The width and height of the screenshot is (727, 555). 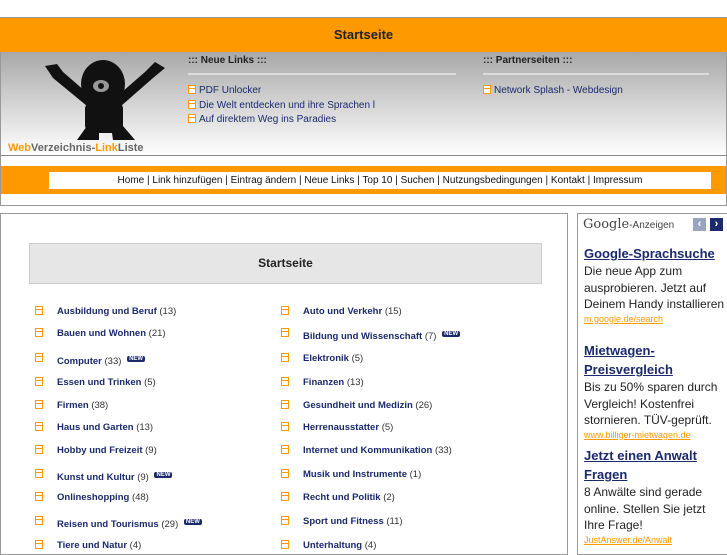 What do you see at coordinates (136, 359) in the screenshot?
I see `new-badge: NEW` at bounding box center [136, 359].